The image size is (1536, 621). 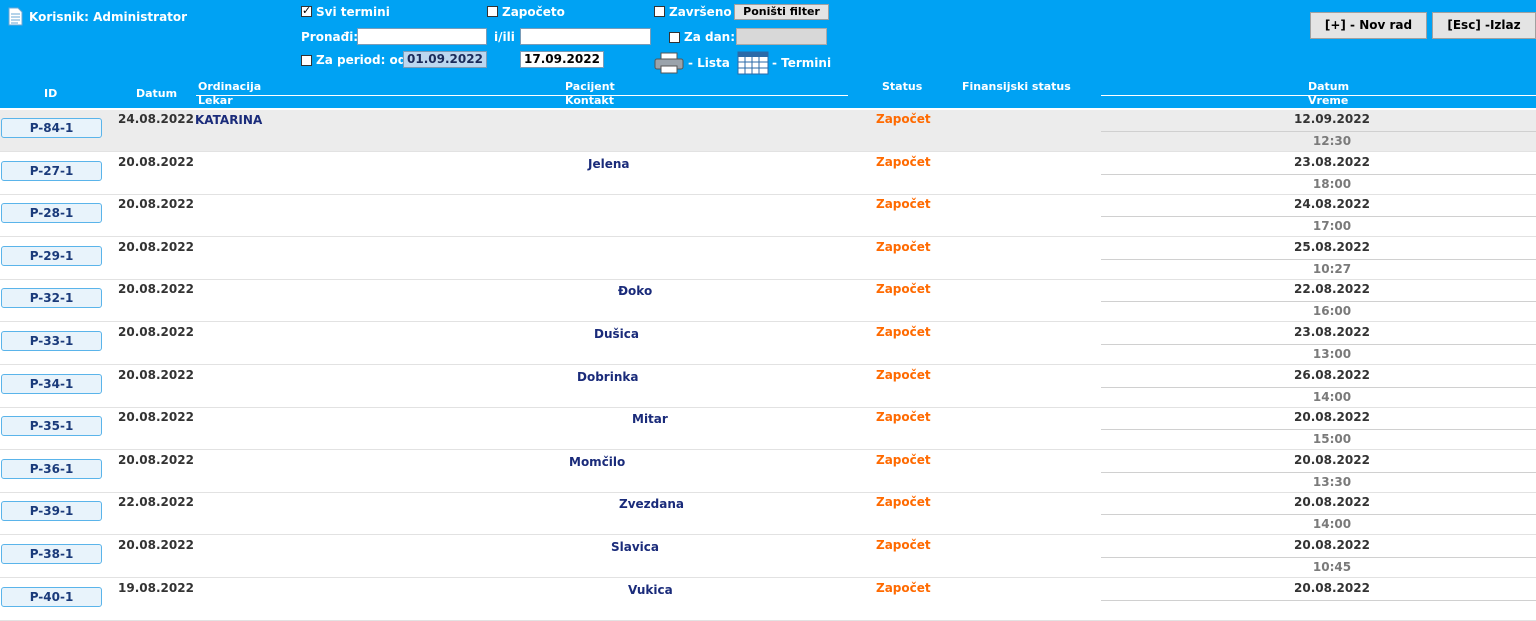 What do you see at coordinates (51, 596) in the screenshot?
I see `row-id-button: P-40-1` at bounding box center [51, 596].